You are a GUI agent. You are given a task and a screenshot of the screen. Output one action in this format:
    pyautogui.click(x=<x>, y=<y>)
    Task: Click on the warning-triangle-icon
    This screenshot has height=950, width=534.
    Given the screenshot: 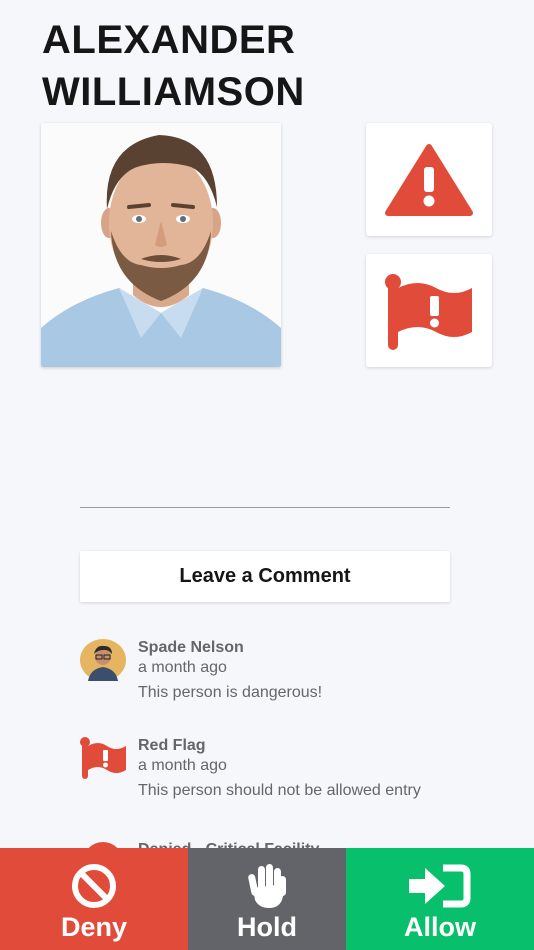 What is the action you would take?
    pyautogui.click(x=429, y=179)
    